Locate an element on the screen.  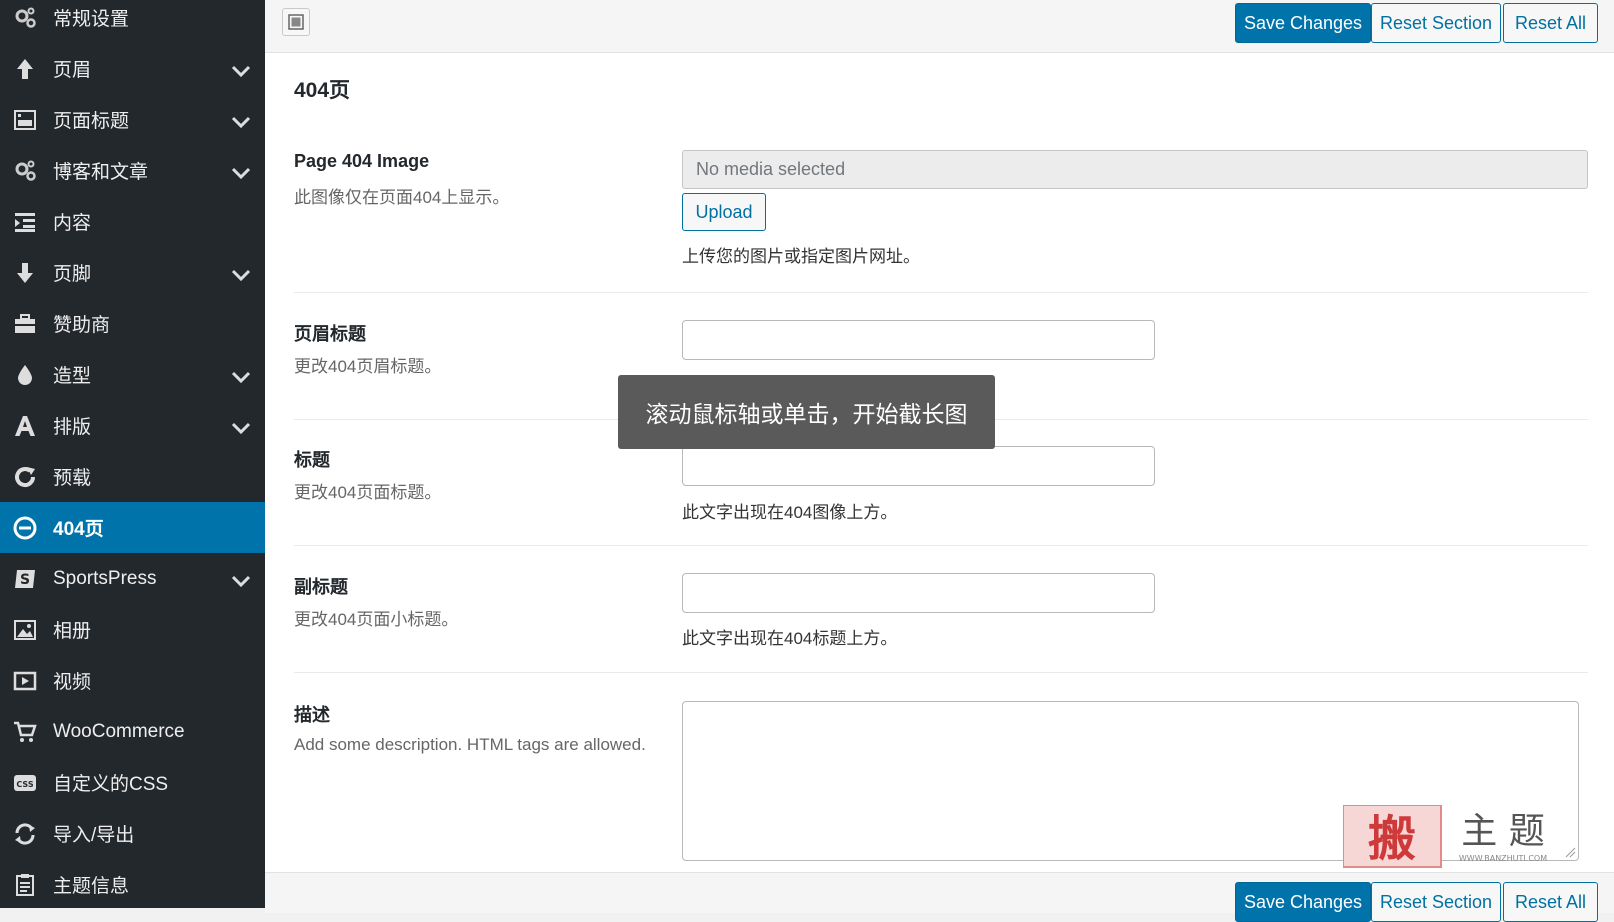
sidebar-item-6: 赞助商 is located at coordinates (132, 323).